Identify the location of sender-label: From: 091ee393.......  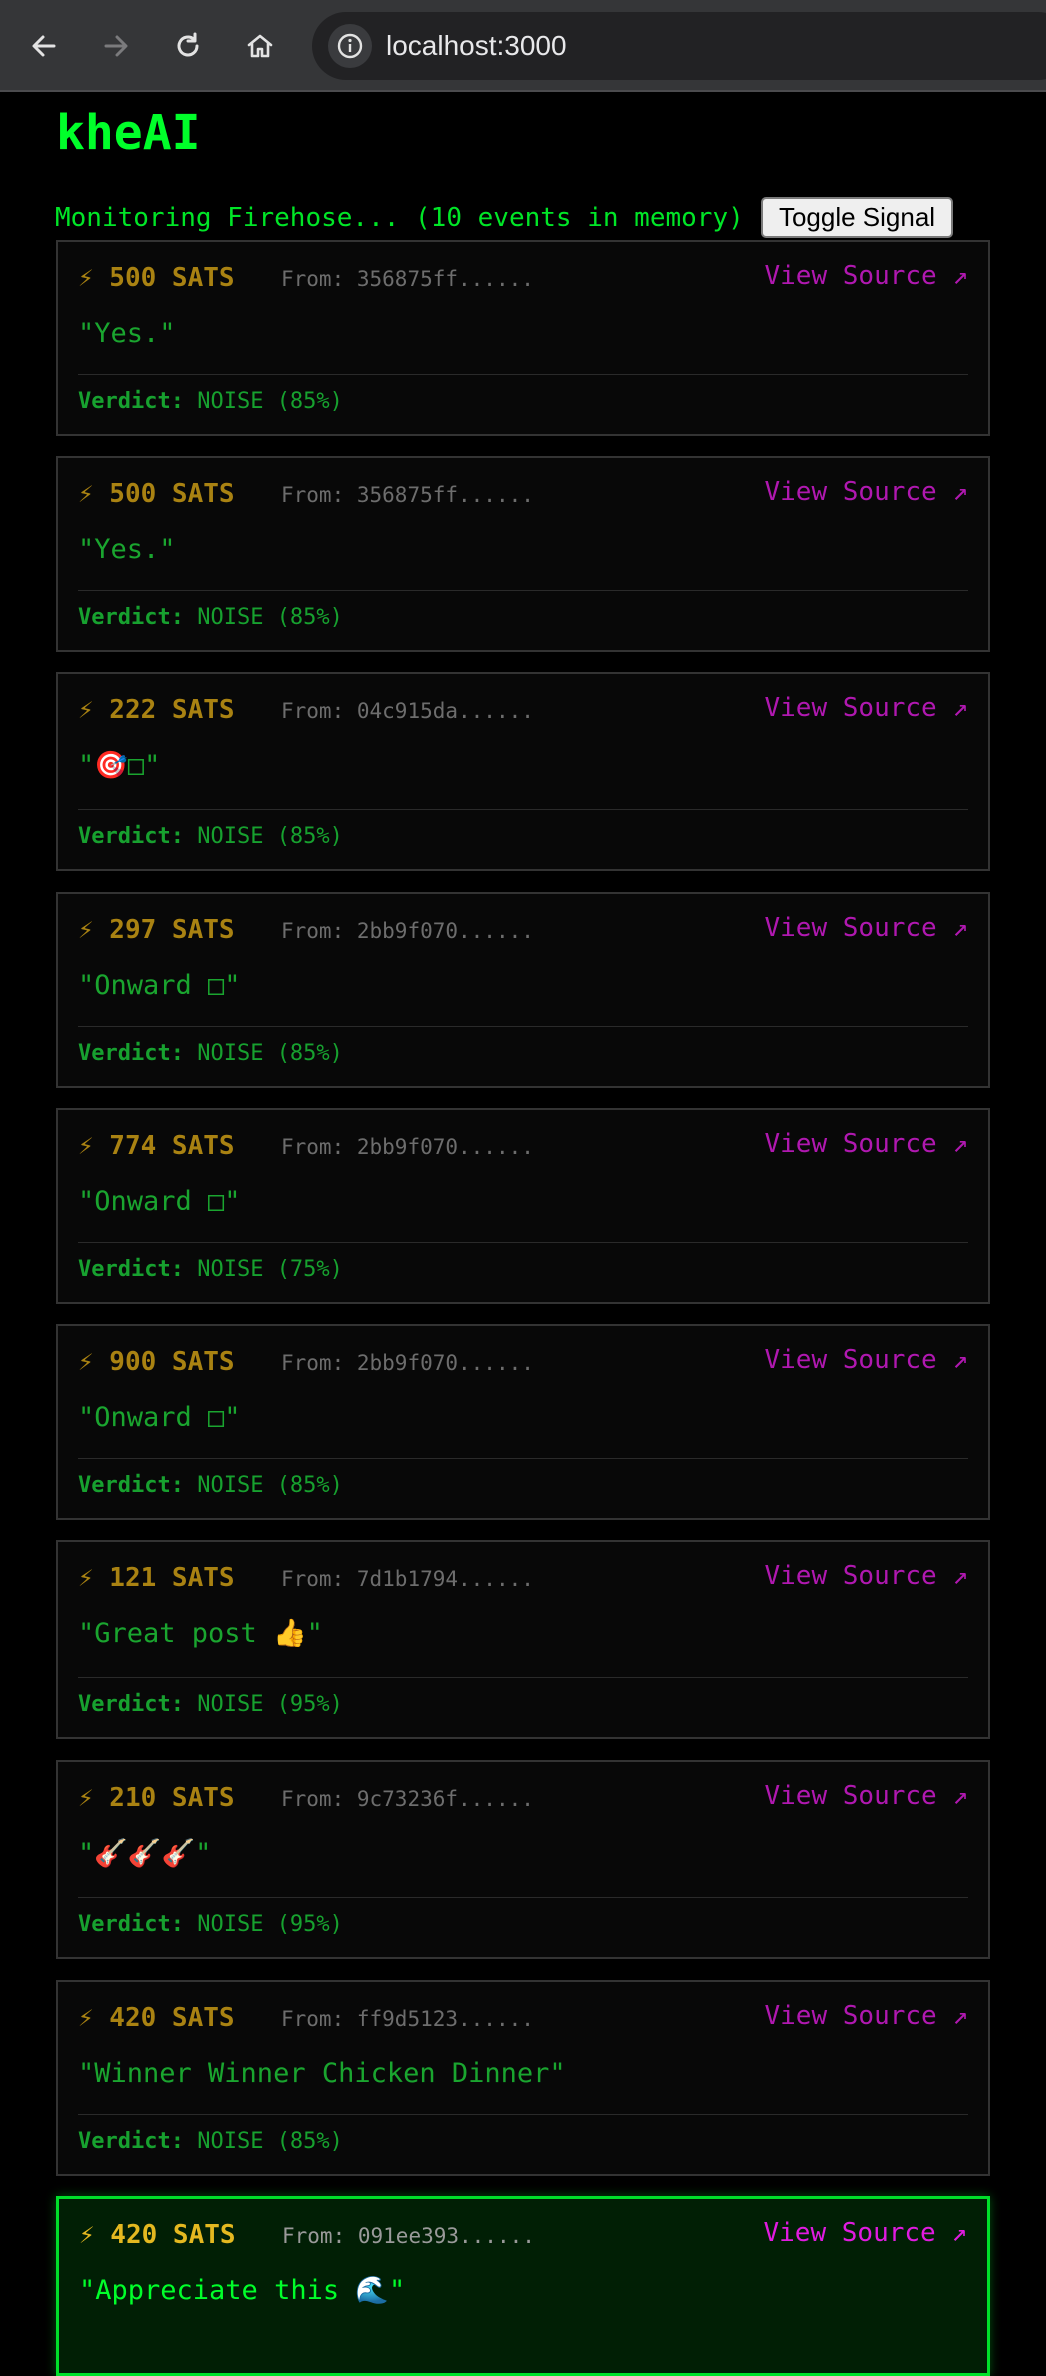
(408, 2236).